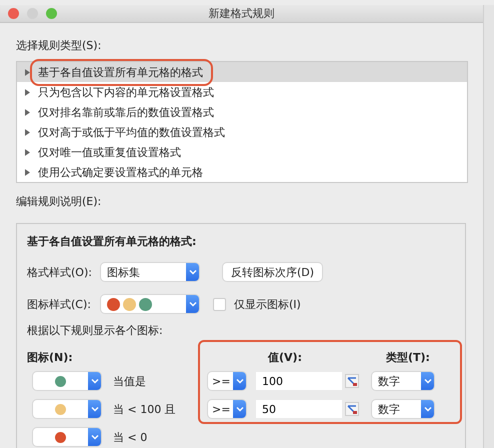 Image resolution: width=494 pixels, height=448 pixels. What do you see at coordinates (112, 242) in the screenshot?
I see `panel-heading: 基于各自值设置所有单元格的格式:` at bounding box center [112, 242].